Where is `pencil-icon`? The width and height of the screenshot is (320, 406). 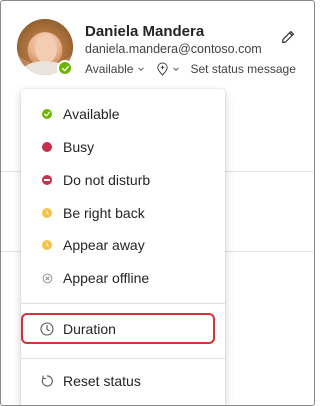 pencil-icon is located at coordinates (288, 37).